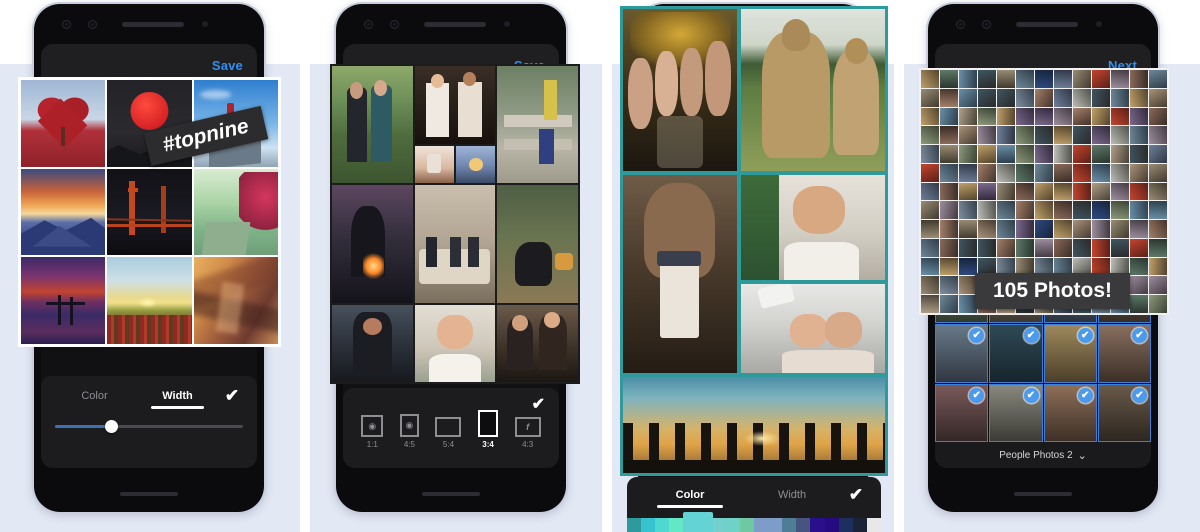 This screenshot has width=1200, height=532. What do you see at coordinates (754, 425) in the screenshot?
I see `tile-silhouettes-hands-up-sunset` at bounding box center [754, 425].